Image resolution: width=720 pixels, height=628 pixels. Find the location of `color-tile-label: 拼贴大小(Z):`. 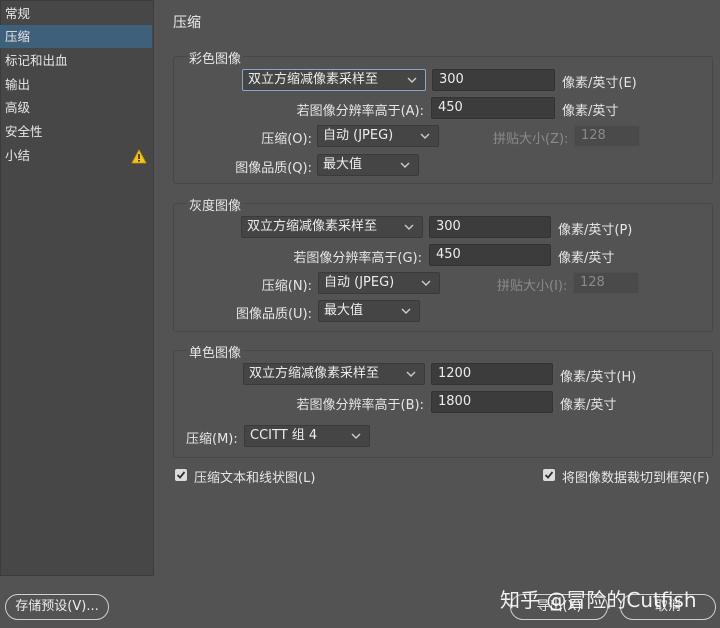

color-tile-label: 拼贴大小(Z): is located at coordinates (531, 139).